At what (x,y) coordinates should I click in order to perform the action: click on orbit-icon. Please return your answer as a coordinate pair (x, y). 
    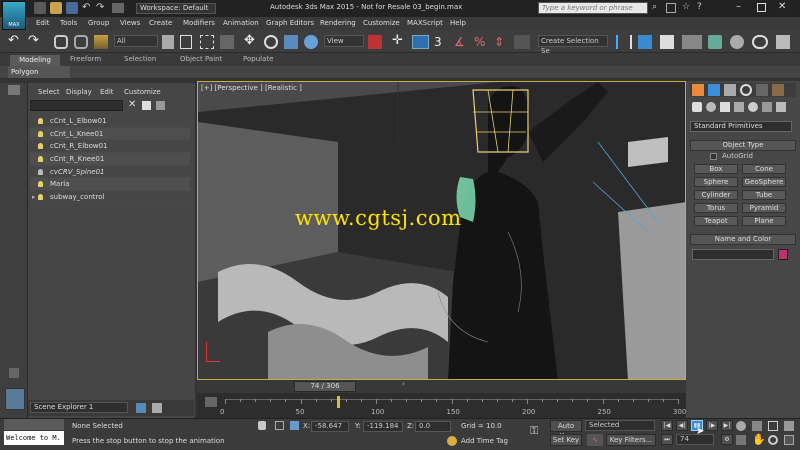
    Looking at the image, I should click on (773, 440).